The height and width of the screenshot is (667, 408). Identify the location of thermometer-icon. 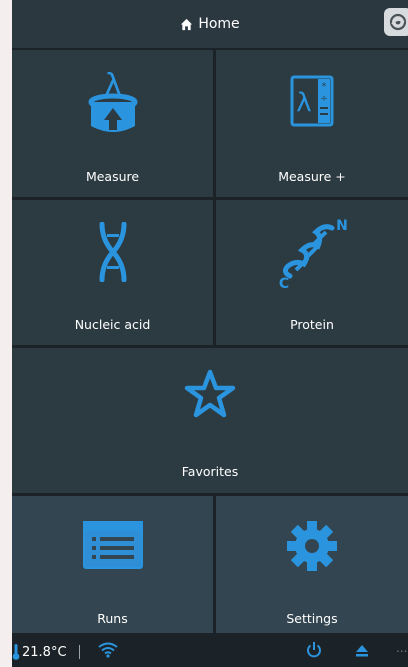
(16, 652).